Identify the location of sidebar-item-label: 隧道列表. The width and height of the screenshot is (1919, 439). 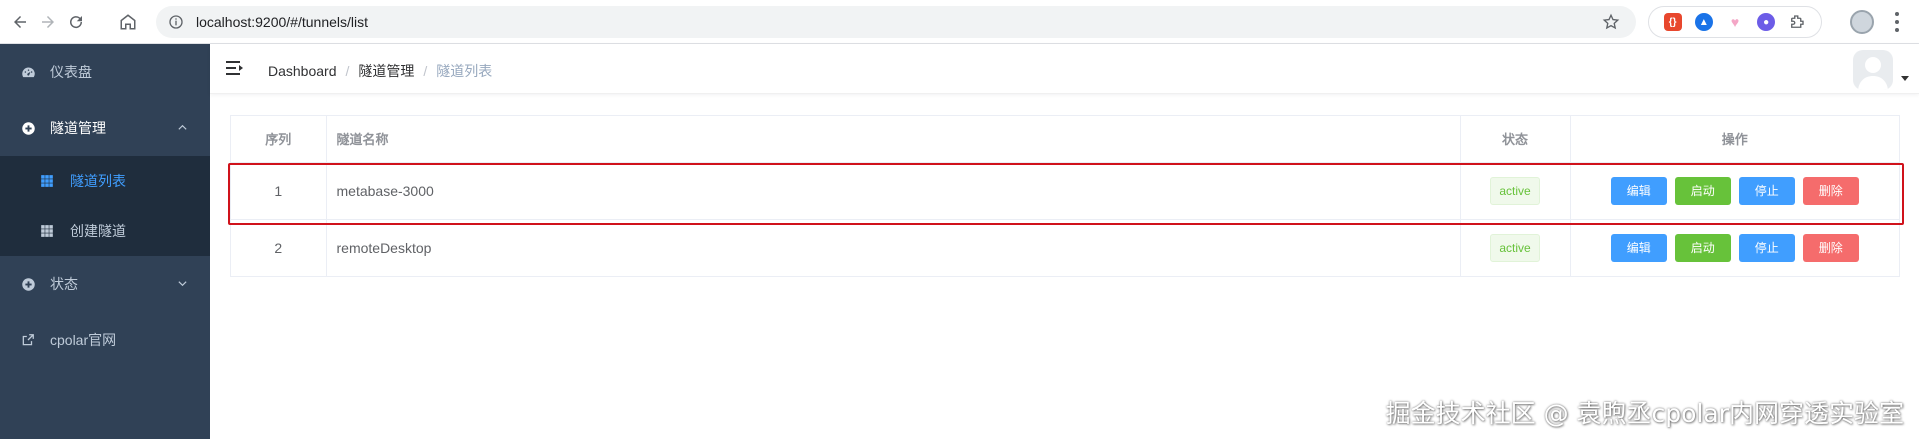
(98, 181).